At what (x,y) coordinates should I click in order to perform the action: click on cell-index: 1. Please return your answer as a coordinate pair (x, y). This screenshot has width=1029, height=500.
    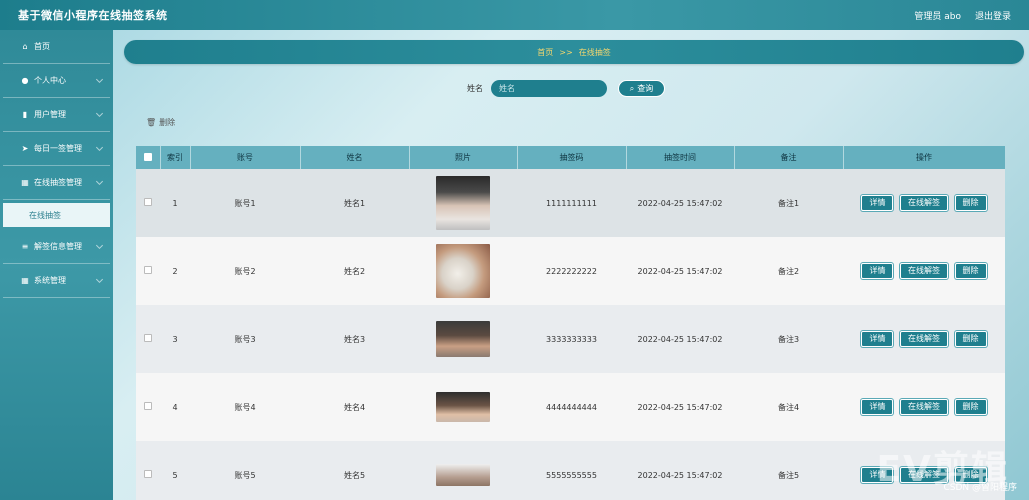
    Looking at the image, I should click on (175, 203).